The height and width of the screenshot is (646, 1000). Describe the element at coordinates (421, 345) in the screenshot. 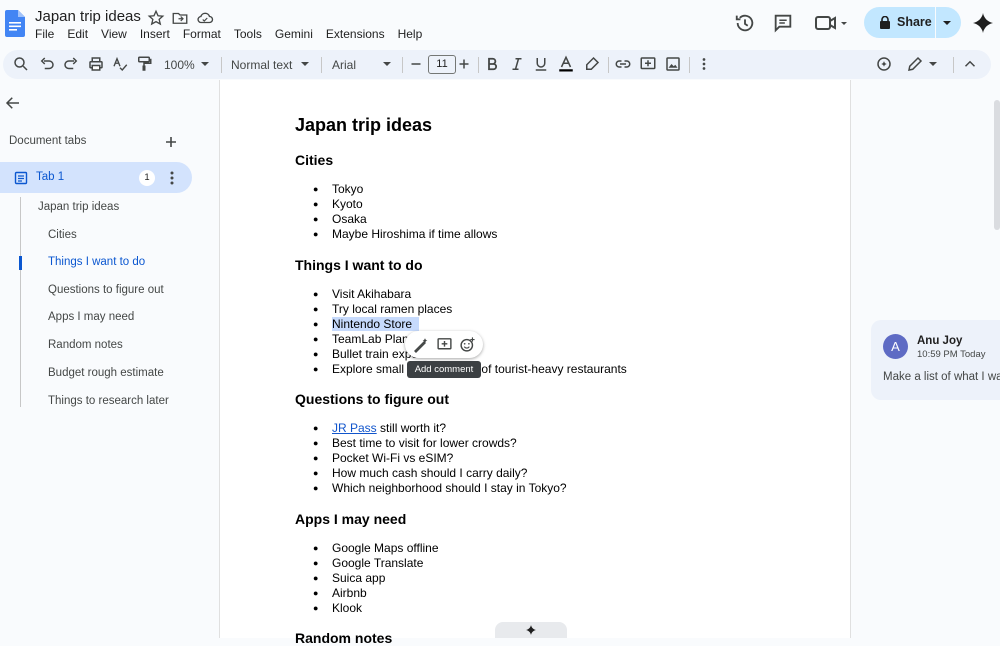

I see `gemini-edit-icon` at that location.